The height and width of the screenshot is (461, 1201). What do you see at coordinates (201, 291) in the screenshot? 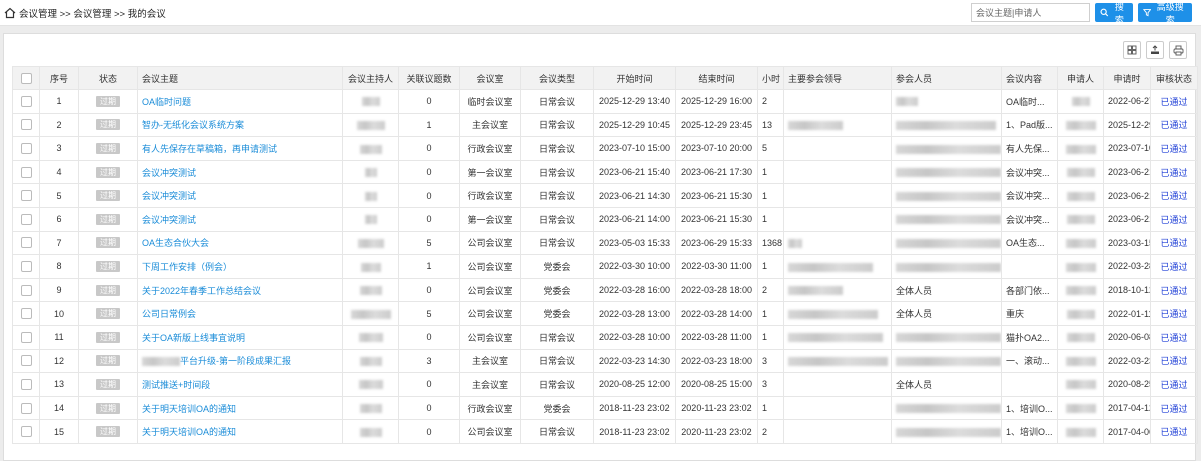
I see `meeting-topic-link: 关于2022年春季工作总结会议` at bounding box center [201, 291].